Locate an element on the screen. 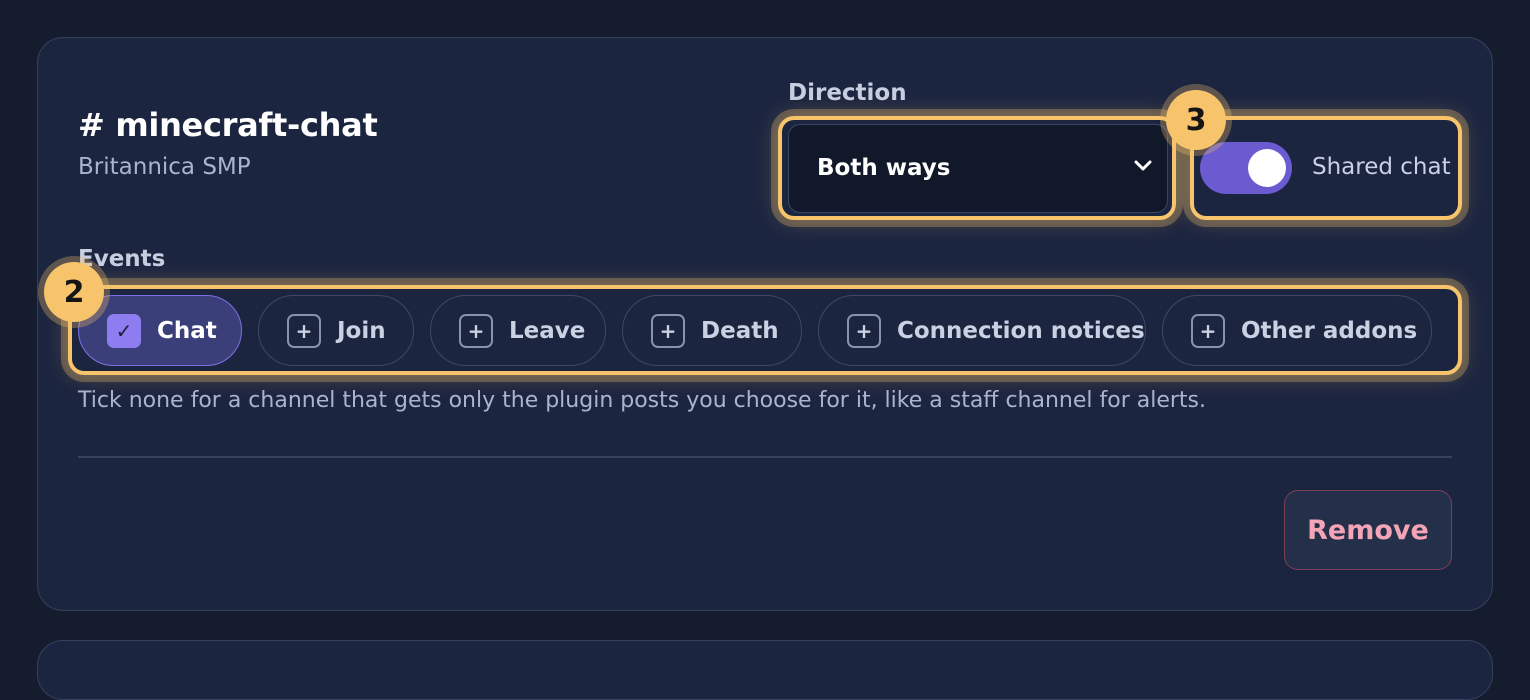 This screenshot has height=700, width=1530. direction-value: Both ways is located at coordinates (884, 168).